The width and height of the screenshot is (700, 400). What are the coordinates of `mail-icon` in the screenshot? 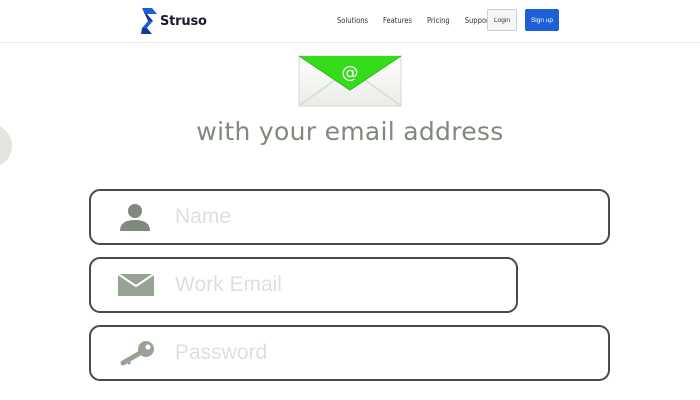 It's located at (136, 285).